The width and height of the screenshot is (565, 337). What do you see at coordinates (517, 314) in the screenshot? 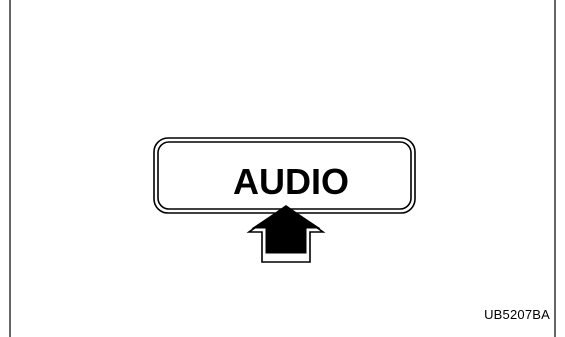
I see `figure-code-label: UB5207BA` at bounding box center [517, 314].